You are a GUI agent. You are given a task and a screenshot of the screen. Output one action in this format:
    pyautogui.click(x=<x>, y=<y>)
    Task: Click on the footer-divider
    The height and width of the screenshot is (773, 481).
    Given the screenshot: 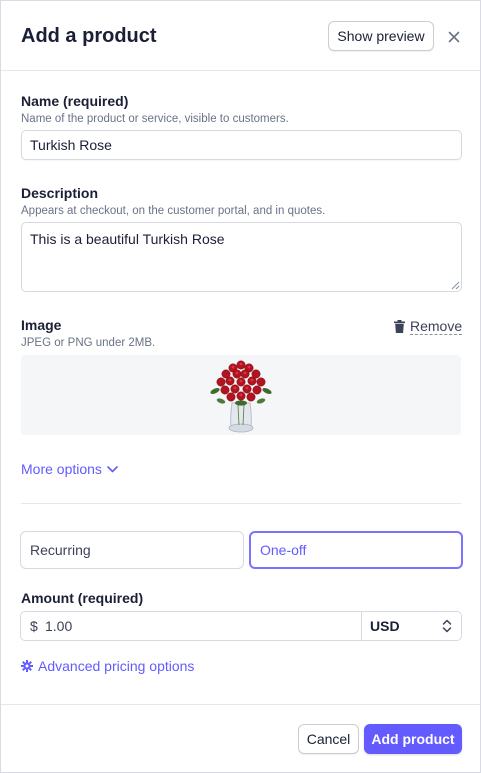 What is the action you would take?
    pyautogui.click(x=240, y=704)
    